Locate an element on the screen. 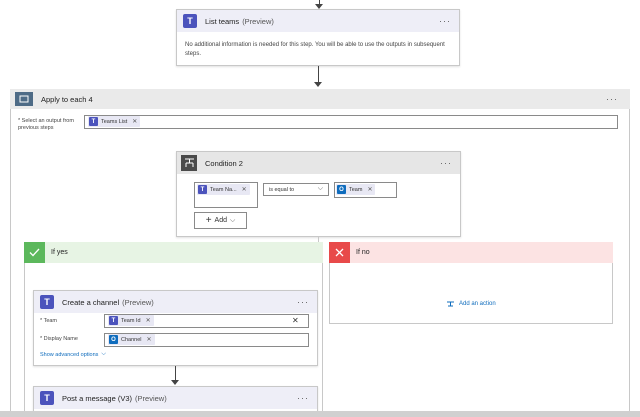 The image size is (640, 417). add-label: Add is located at coordinates (220, 220).